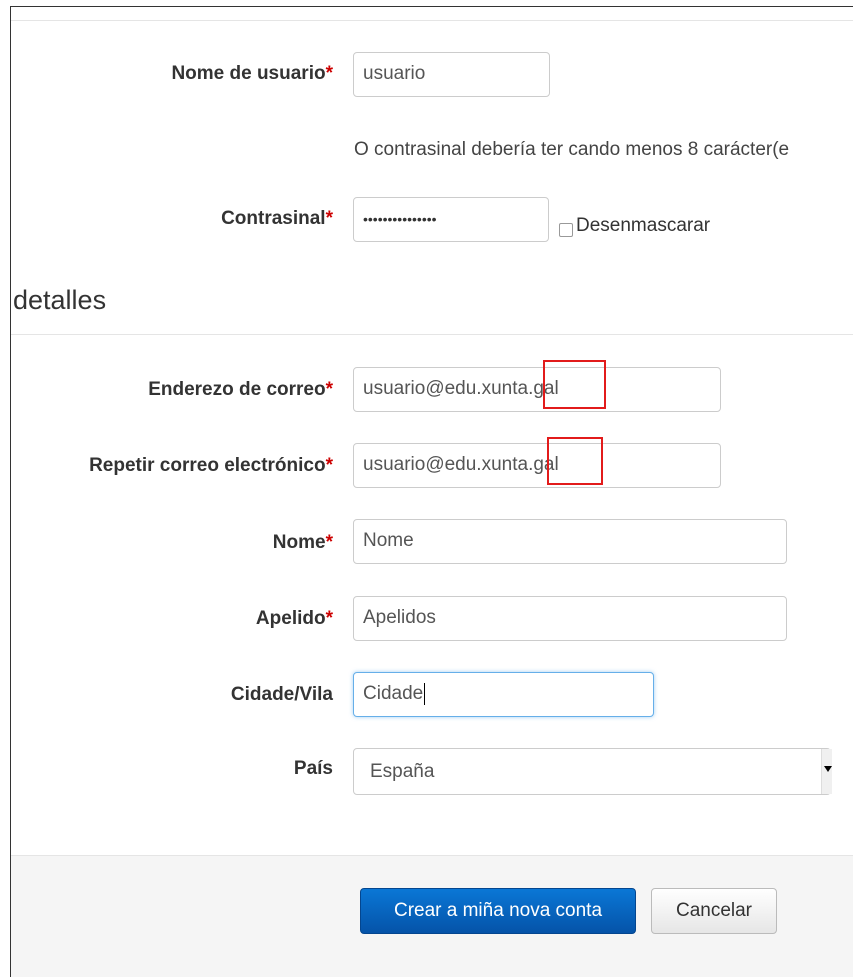 This screenshot has width=856, height=977. I want to click on username-input: usuario, so click(451, 74).